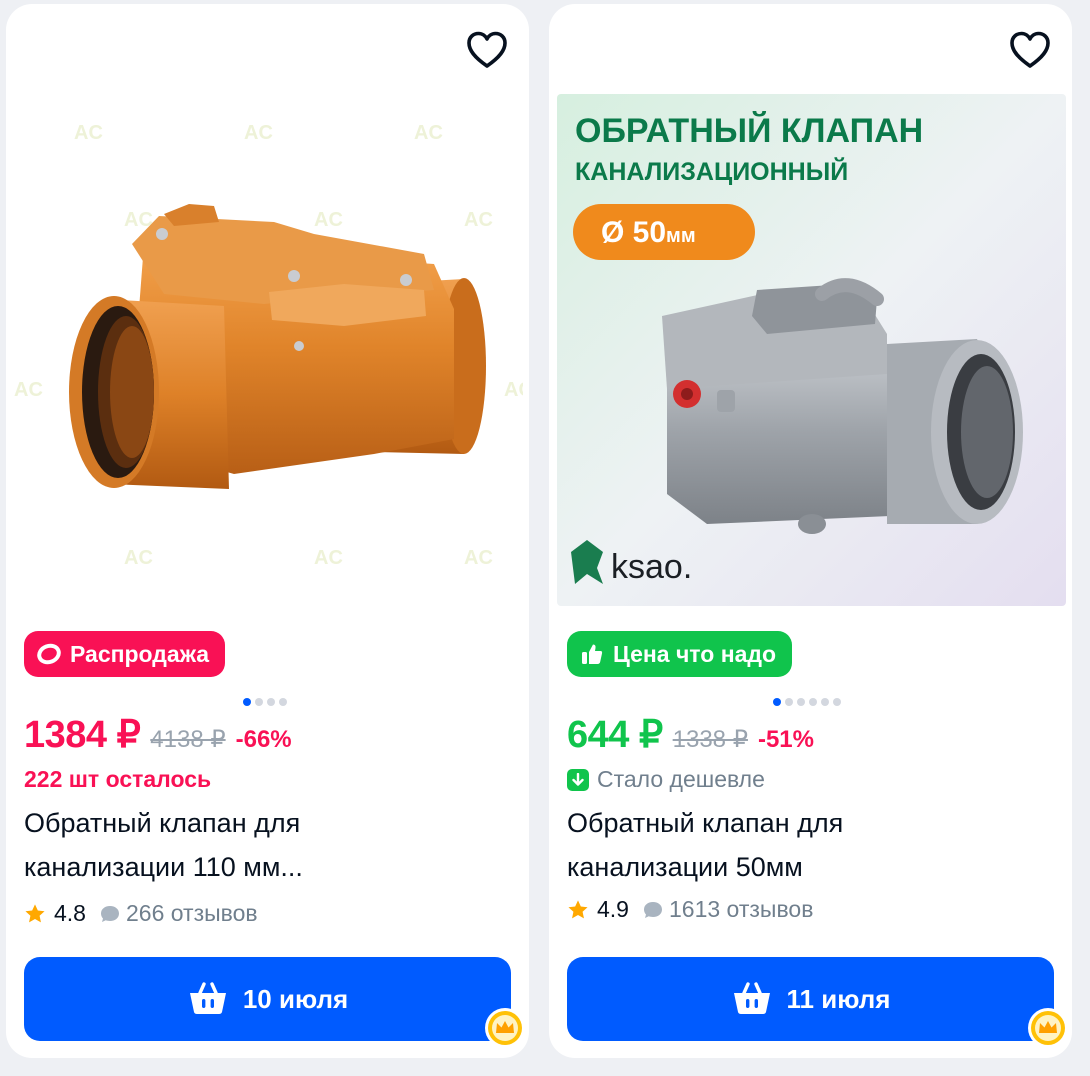 The width and height of the screenshot is (1090, 1076). I want to click on add-to-cart-button: 10 июля, so click(267, 999).